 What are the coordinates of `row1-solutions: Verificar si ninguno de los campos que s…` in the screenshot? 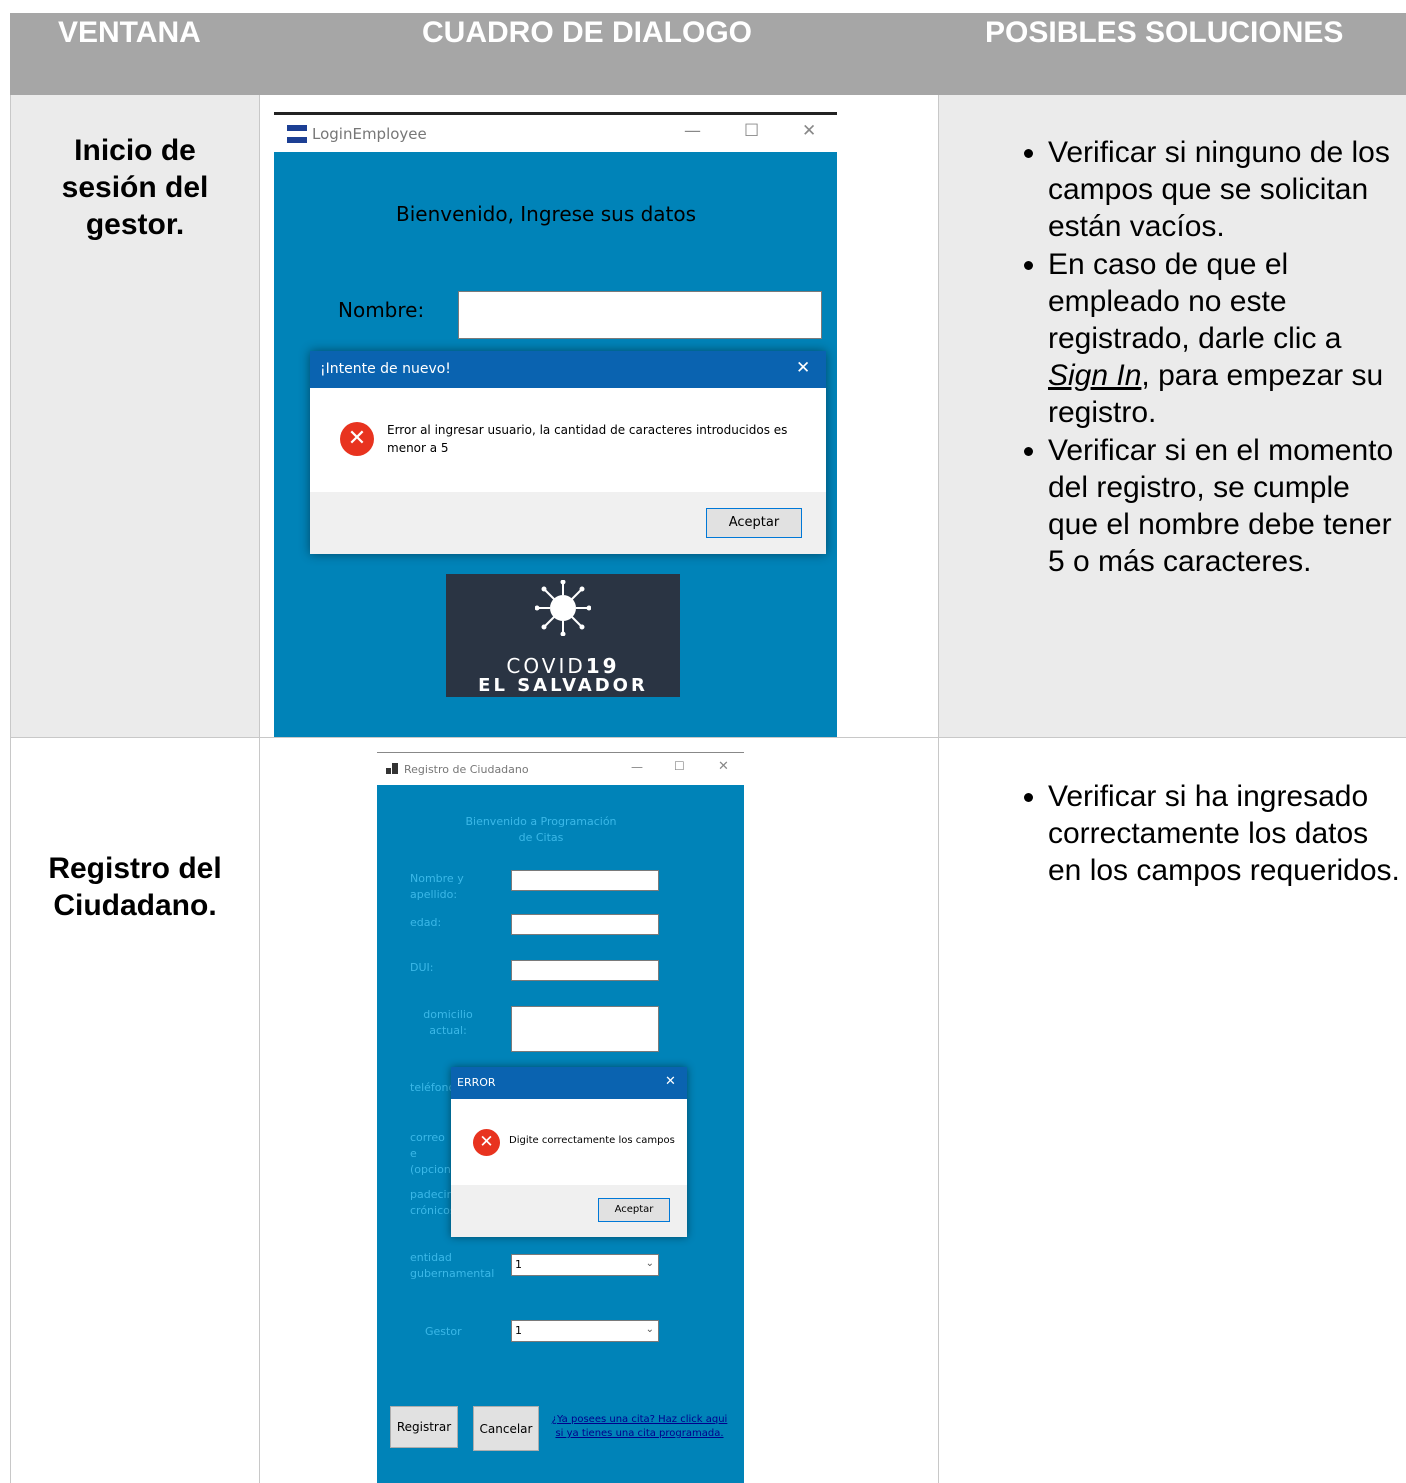 It's located at (1198, 357).